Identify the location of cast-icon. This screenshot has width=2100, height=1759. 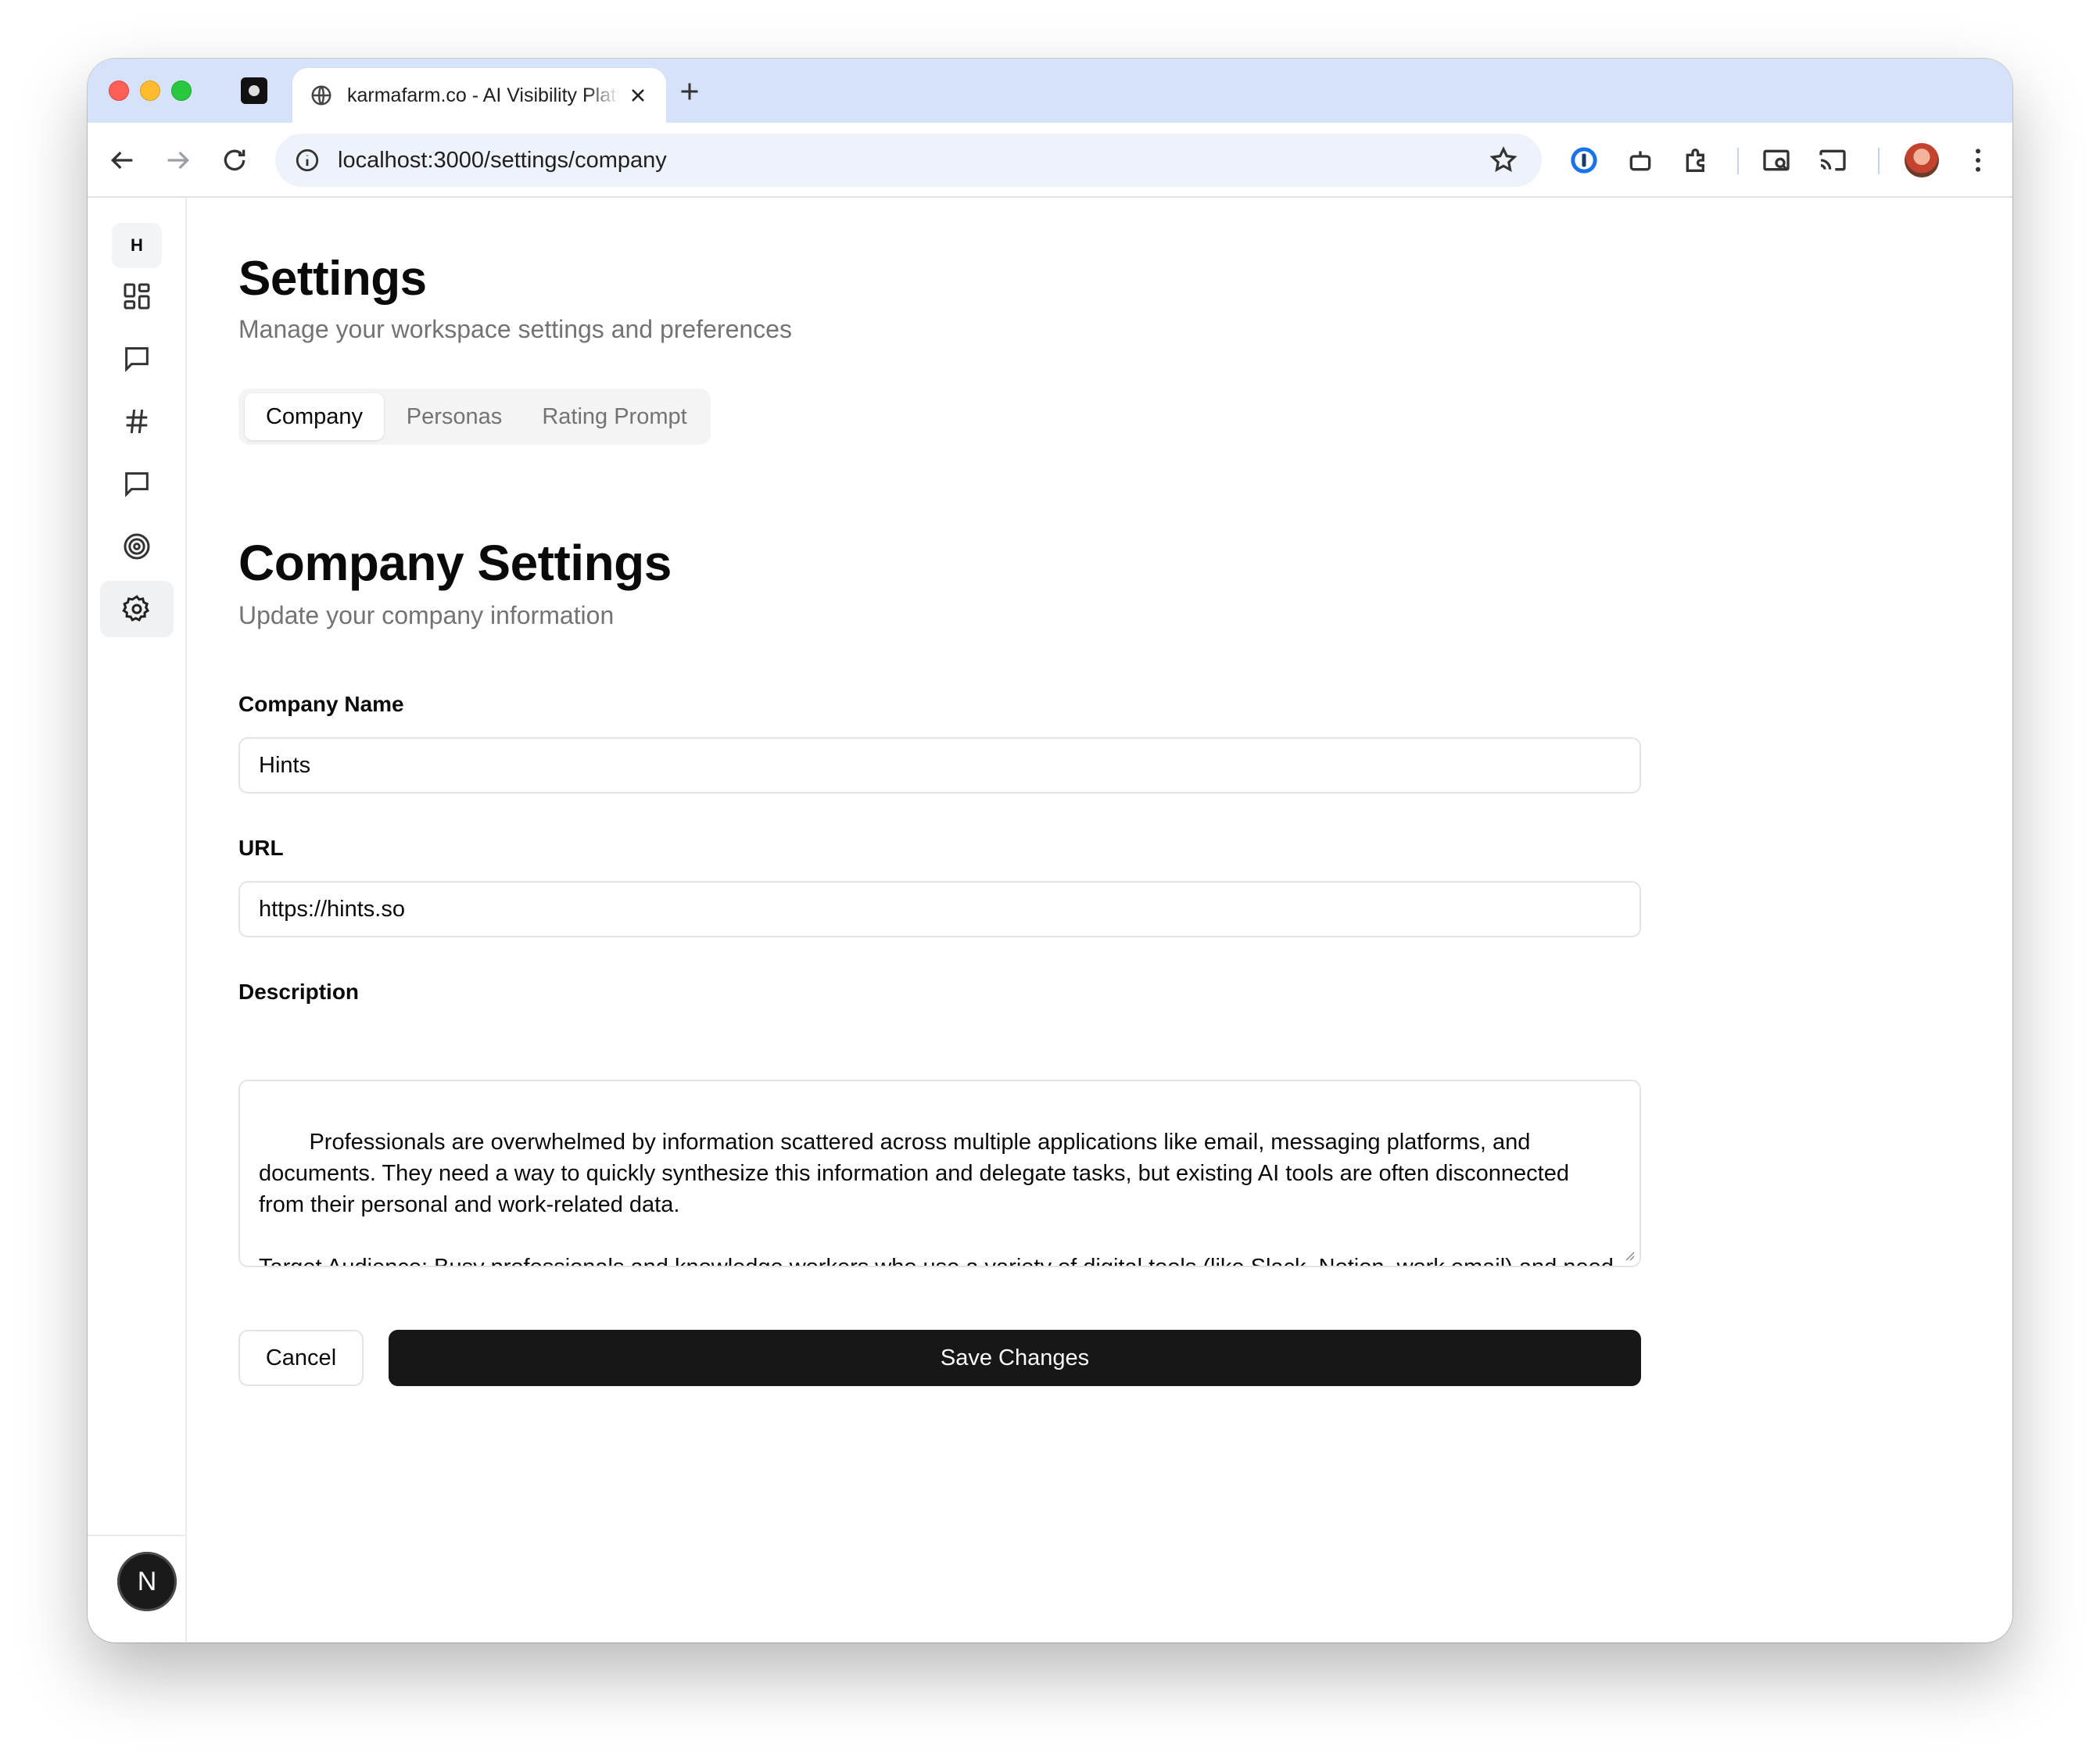
(1832, 160).